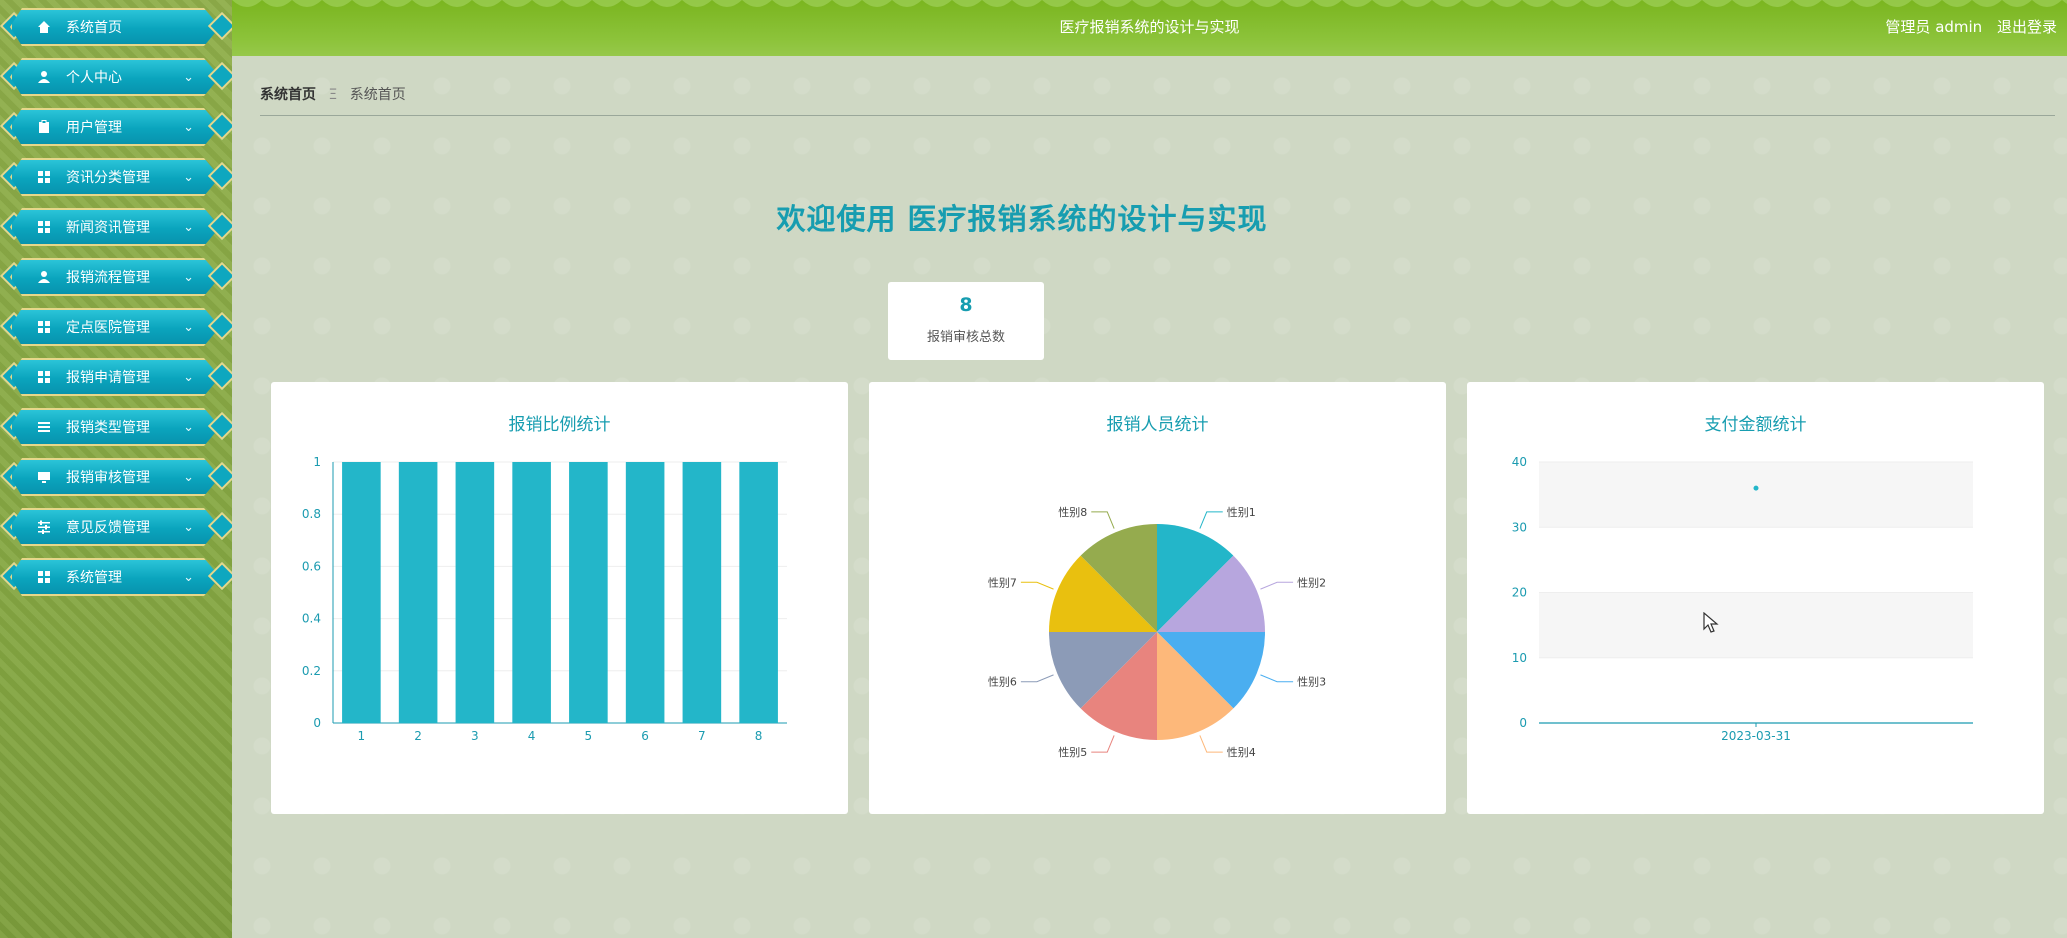 This screenshot has height=938, width=2067. I want to click on y-tick-label: 10, so click(1519, 658).